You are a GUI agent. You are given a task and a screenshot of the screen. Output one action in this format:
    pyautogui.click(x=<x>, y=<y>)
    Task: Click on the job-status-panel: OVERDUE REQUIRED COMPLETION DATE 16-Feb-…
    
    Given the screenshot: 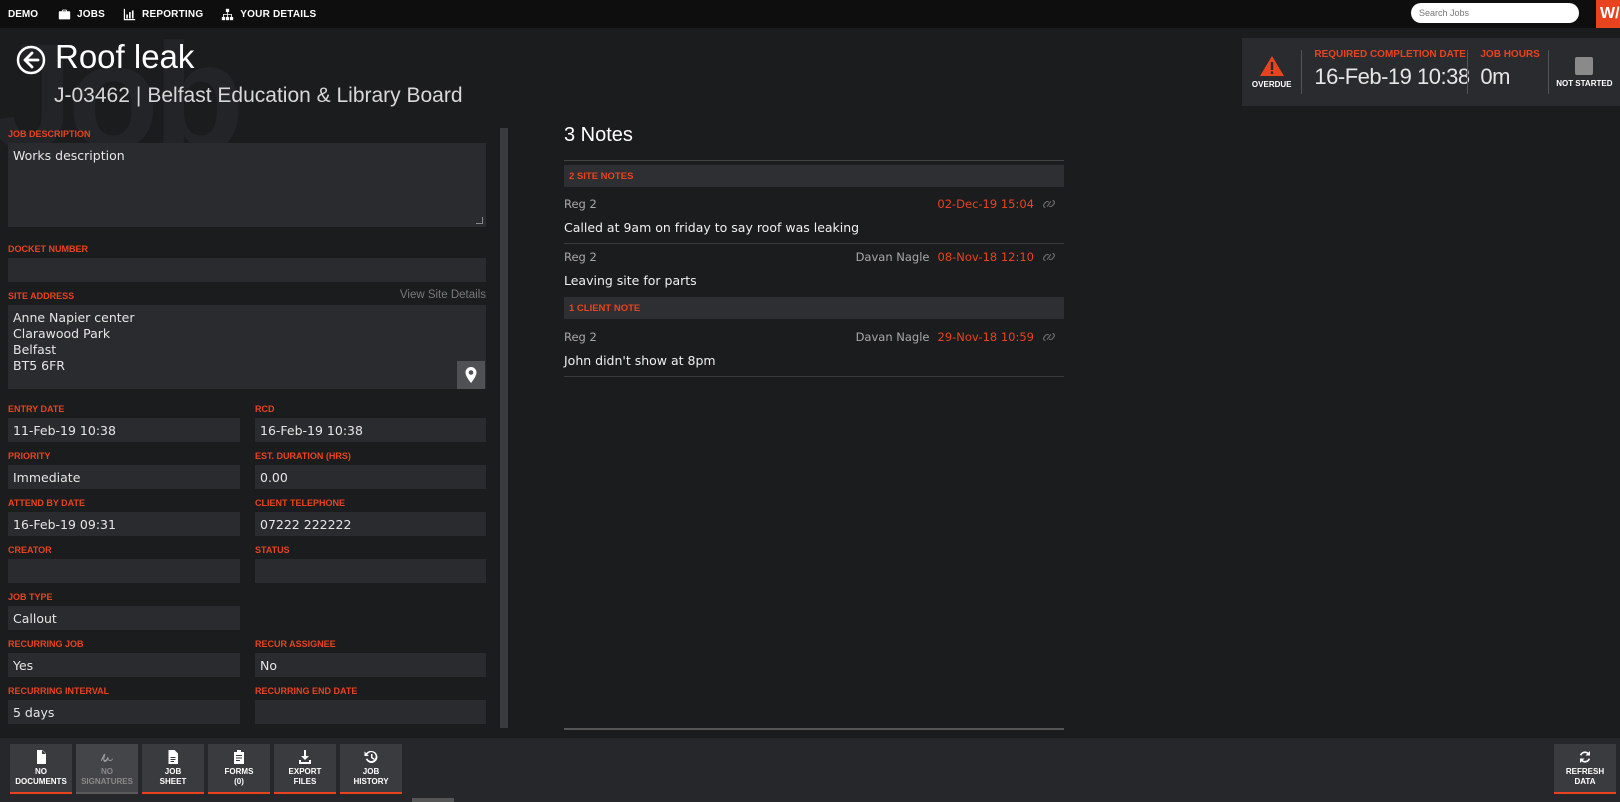 What is the action you would take?
    pyautogui.click(x=1431, y=72)
    